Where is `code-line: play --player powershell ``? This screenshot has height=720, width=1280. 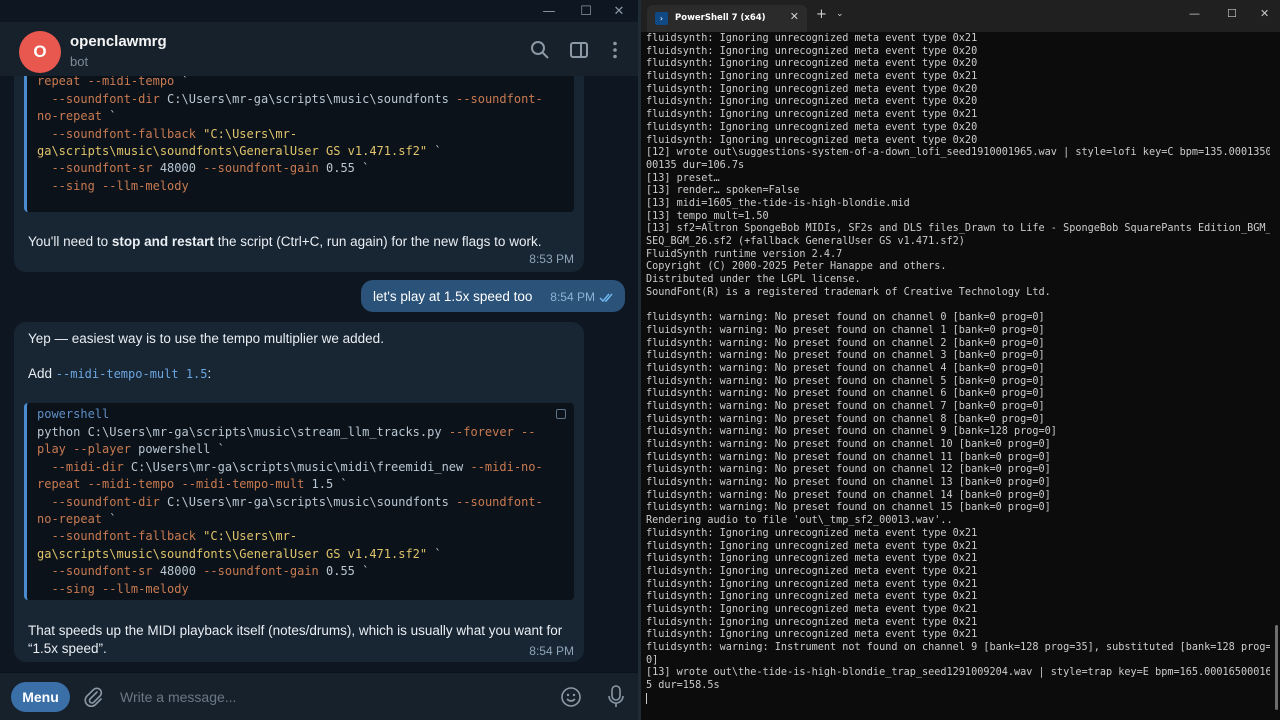 code-line: play --player powershell ` is located at coordinates (131, 449).